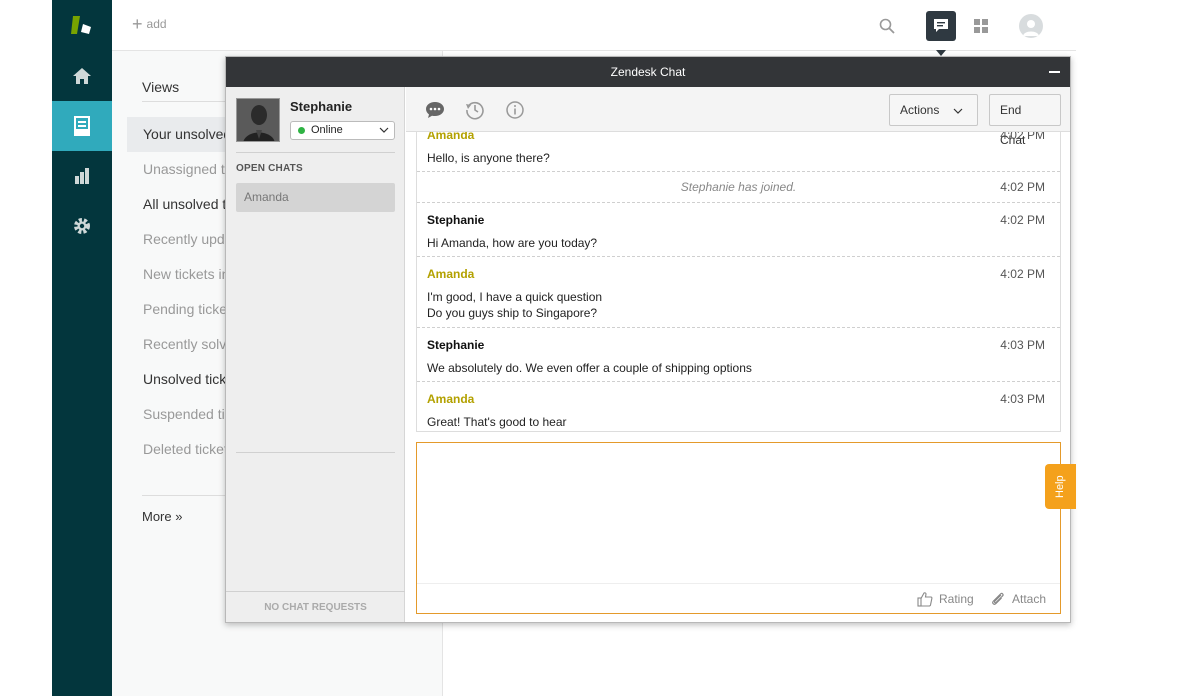  I want to click on home-icon, so click(82, 76).